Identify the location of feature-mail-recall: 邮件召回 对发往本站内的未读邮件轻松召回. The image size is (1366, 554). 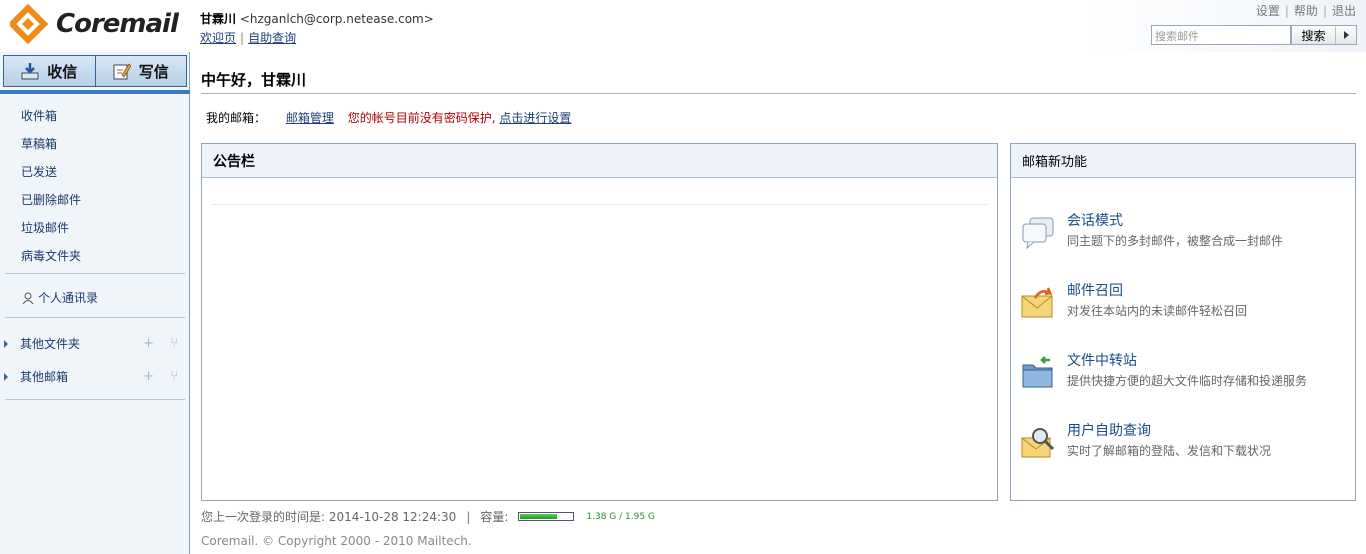
(1181, 305).